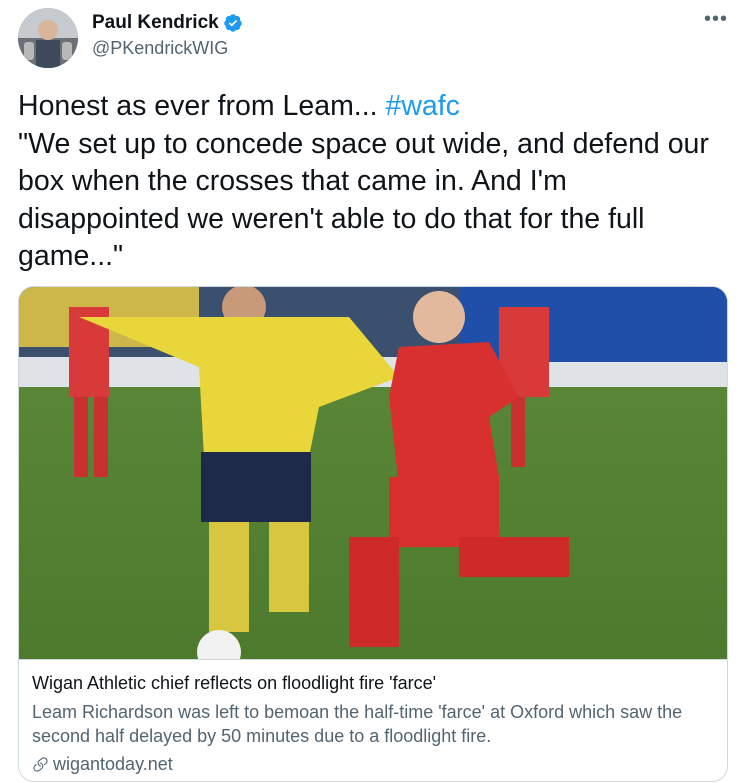  Describe the element at coordinates (155, 23) in the screenshot. I see `display-name: Paul Kendrick` at that location.